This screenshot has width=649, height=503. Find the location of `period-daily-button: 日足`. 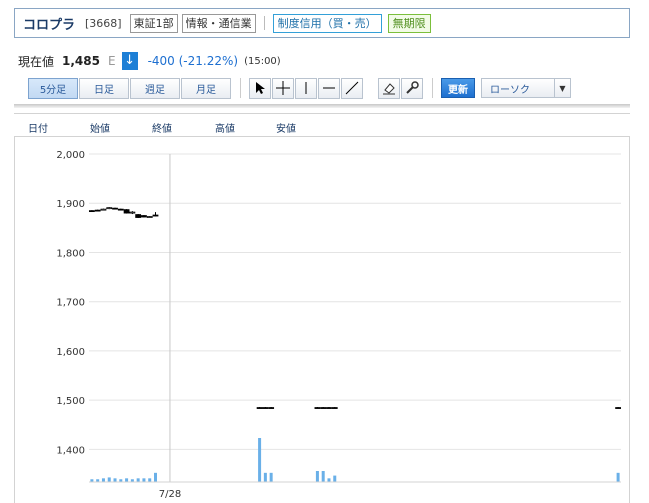

period-daily-button: 日足 is located at coordinates (104, 88).